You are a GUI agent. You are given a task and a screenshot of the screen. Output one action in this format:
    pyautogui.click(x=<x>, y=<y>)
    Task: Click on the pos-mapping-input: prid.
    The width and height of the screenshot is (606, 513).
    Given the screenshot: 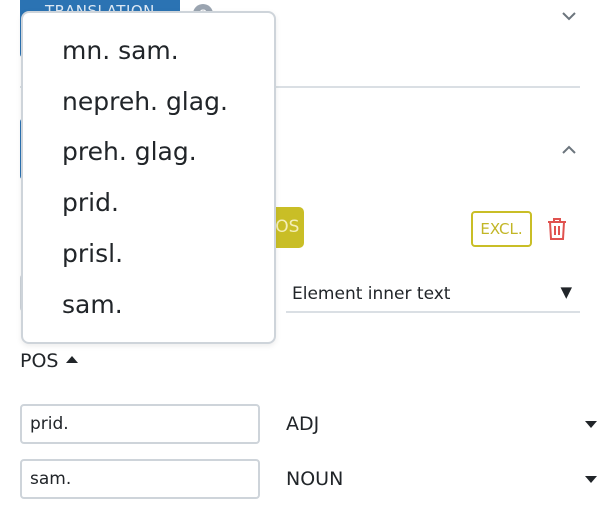 What is the action you would take?
    pyautogui.click(x=140, y=424)
    